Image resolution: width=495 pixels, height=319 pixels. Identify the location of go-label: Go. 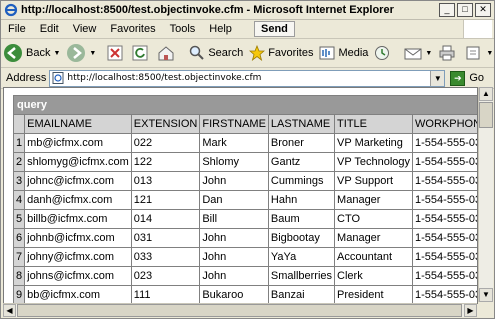
(477, 78).